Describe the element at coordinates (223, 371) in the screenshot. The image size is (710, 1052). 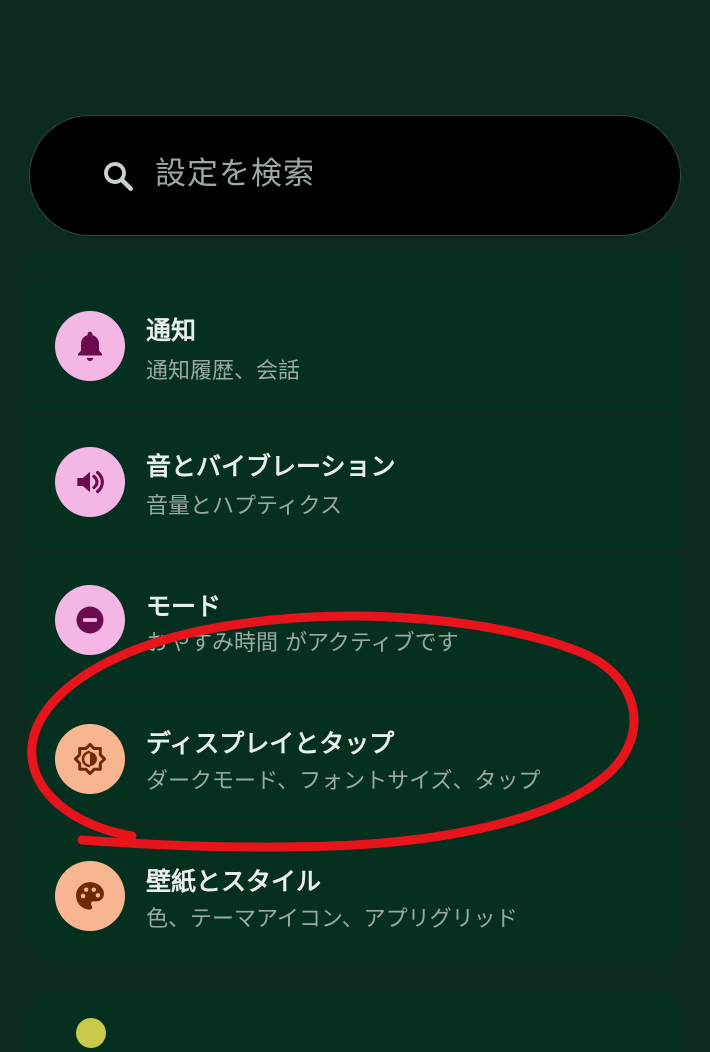
I see `item-subtitle: 通知履歴、会話` at that location.